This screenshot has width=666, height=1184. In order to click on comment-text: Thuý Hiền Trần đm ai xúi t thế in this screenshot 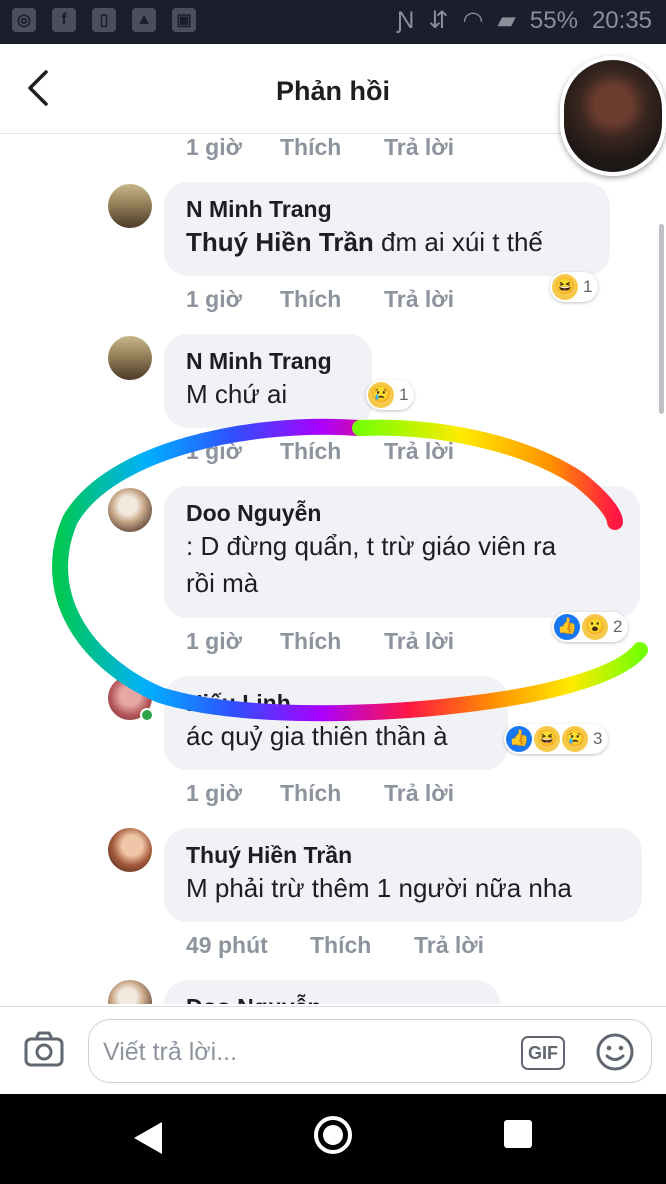, I will do `click(364, 242)`.